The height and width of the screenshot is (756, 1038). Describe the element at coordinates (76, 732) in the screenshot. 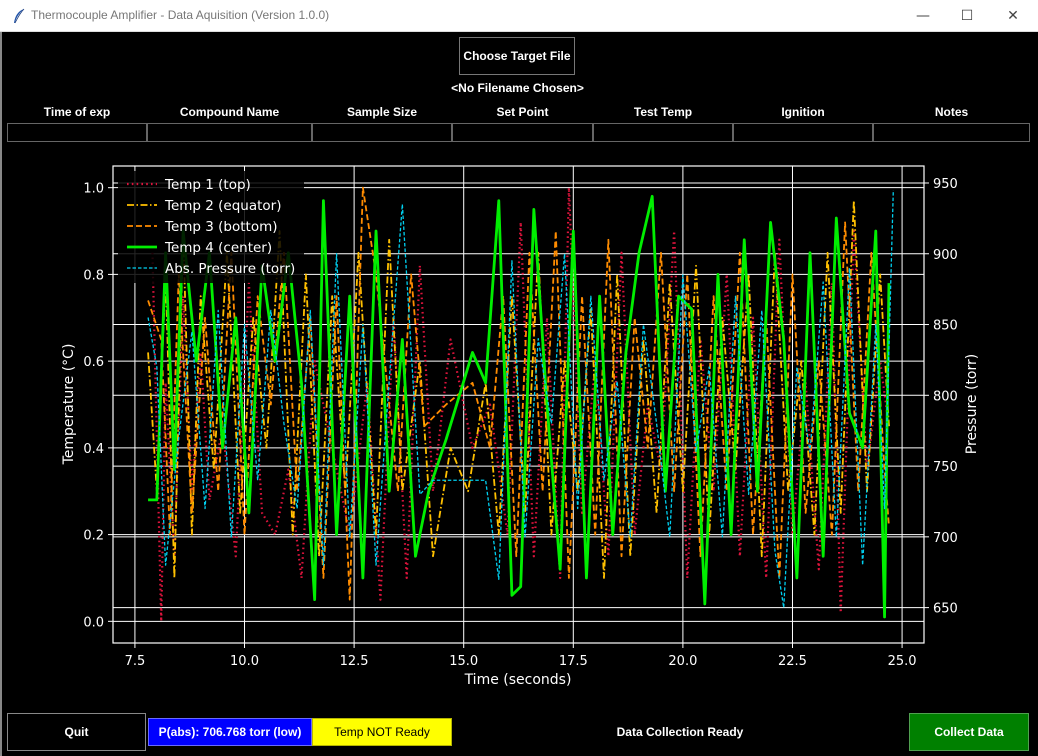

I see `quit-button: Quit` at that location.